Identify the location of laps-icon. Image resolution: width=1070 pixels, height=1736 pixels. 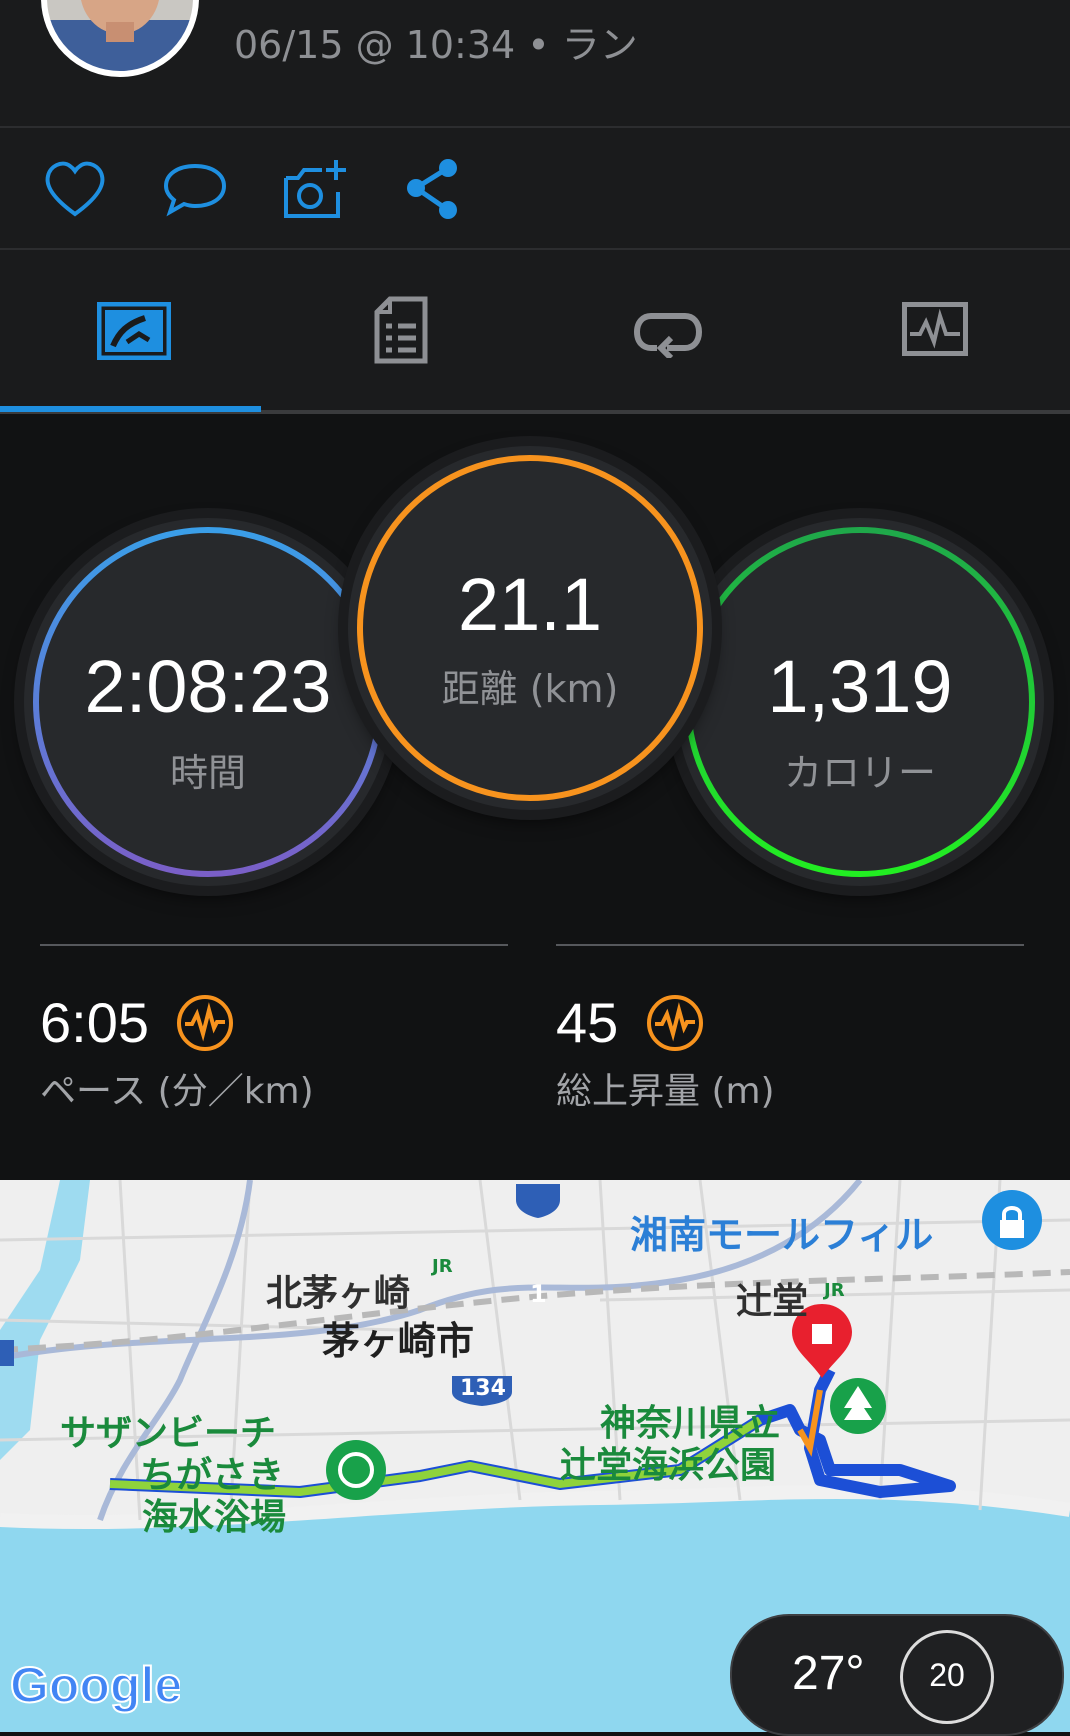
(668, 336).